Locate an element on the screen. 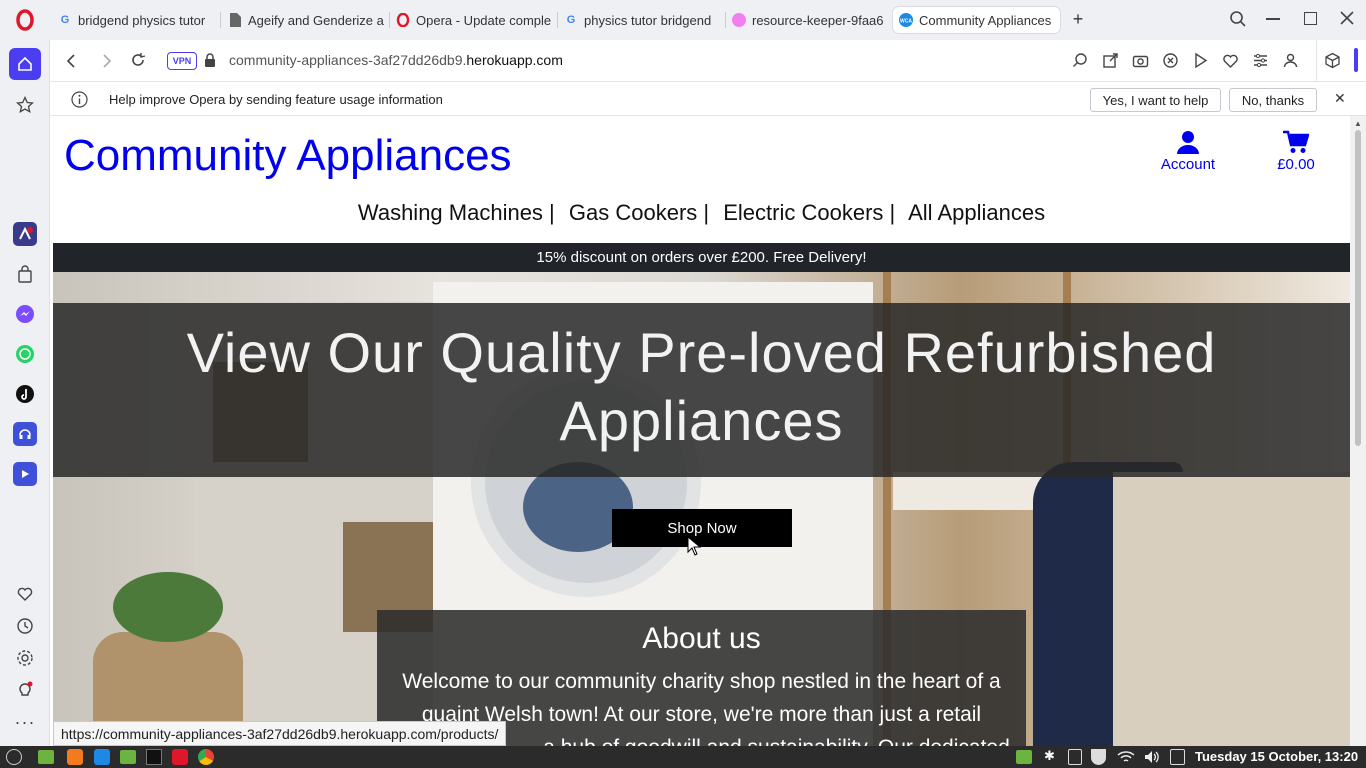 Image resolution: width=1366 pixels, height=768 pixels. star-icon is located at coordinates (25, 105).